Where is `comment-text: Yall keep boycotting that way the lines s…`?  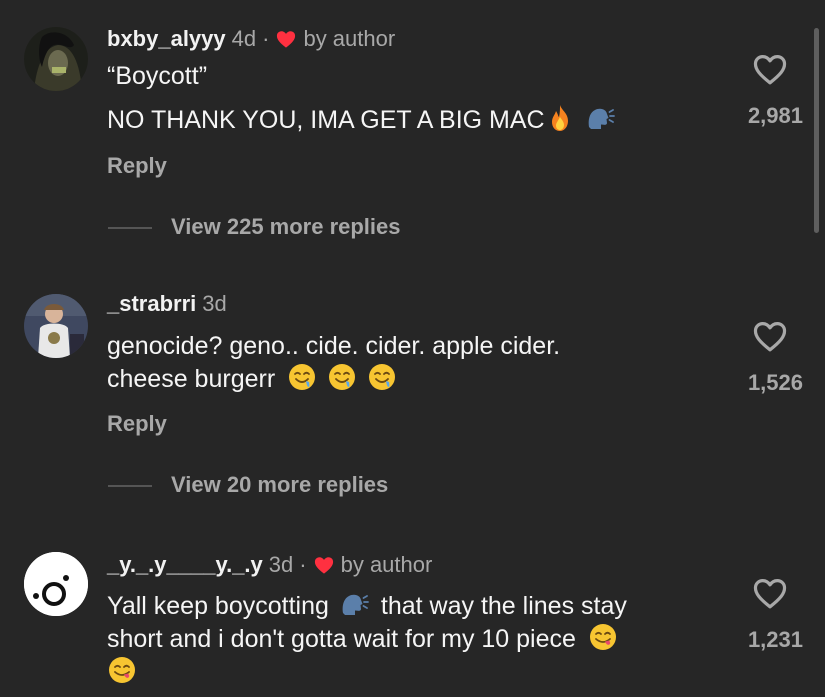
comment-text: Yall keep boycotting that way the lines s… is located at coordinates (367, 638).